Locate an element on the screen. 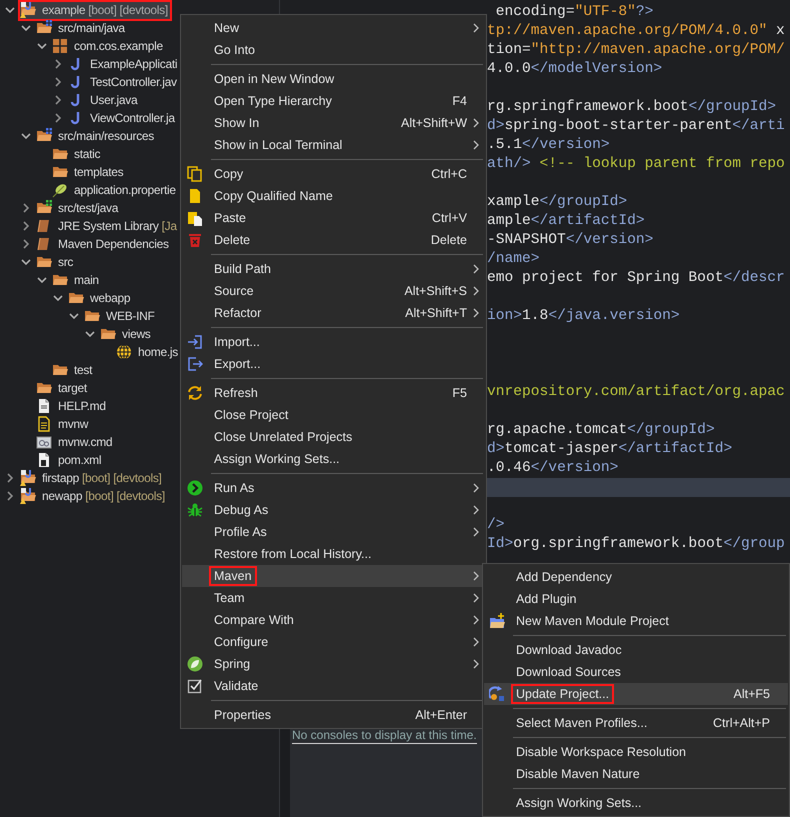 The height and width of the screenshot is (817, 790). menu-item: Select Maven Profiles... Ctrl+Alt+P is located at coordinates (636, 723).